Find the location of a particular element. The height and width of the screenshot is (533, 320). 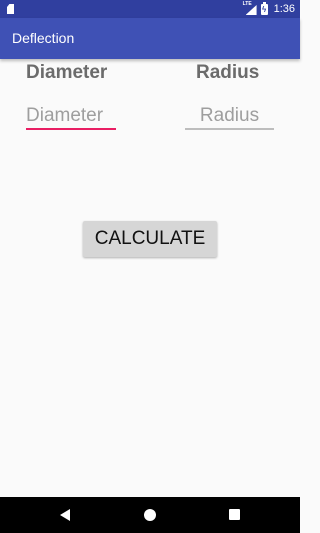

recents-icon is located at coordinates (234, 514).